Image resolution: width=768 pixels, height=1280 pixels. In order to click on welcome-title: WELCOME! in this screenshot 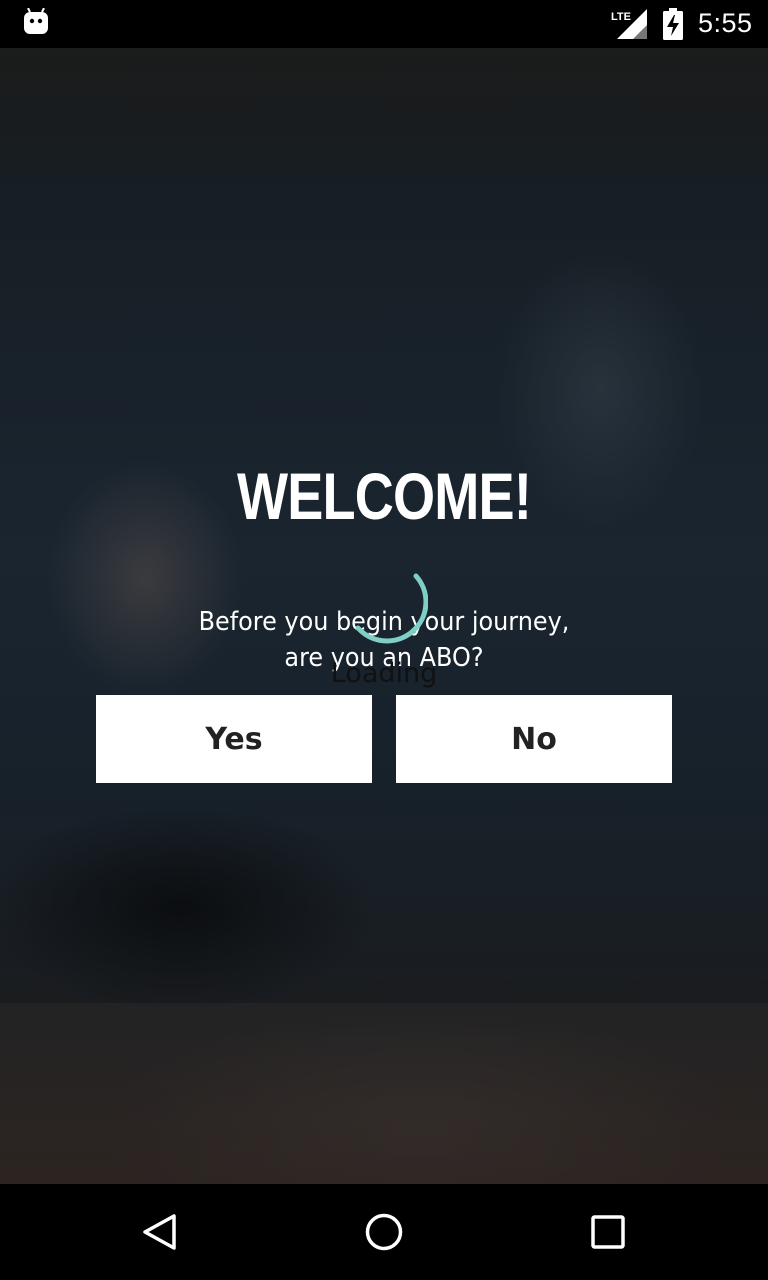, I will do `click(384, 496)`.